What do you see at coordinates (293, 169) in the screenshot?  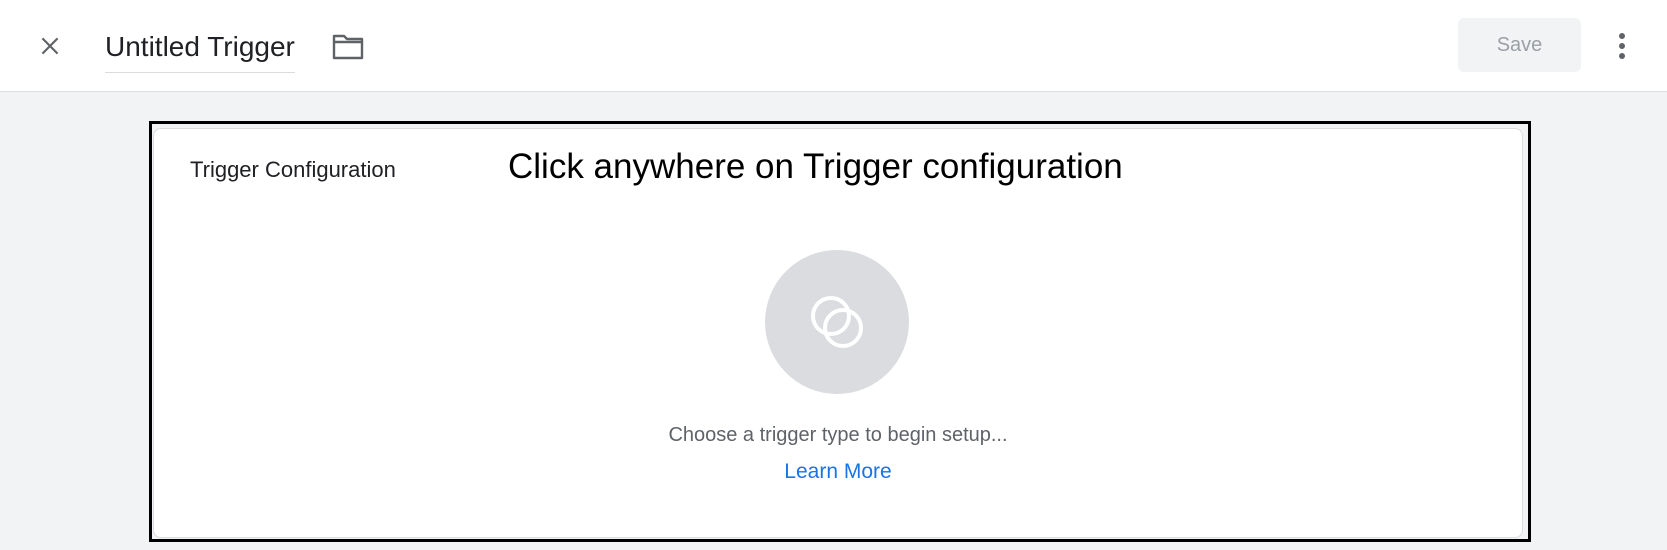 I see `card-title: Trigger Configuration` at bounding box center [293, 169].